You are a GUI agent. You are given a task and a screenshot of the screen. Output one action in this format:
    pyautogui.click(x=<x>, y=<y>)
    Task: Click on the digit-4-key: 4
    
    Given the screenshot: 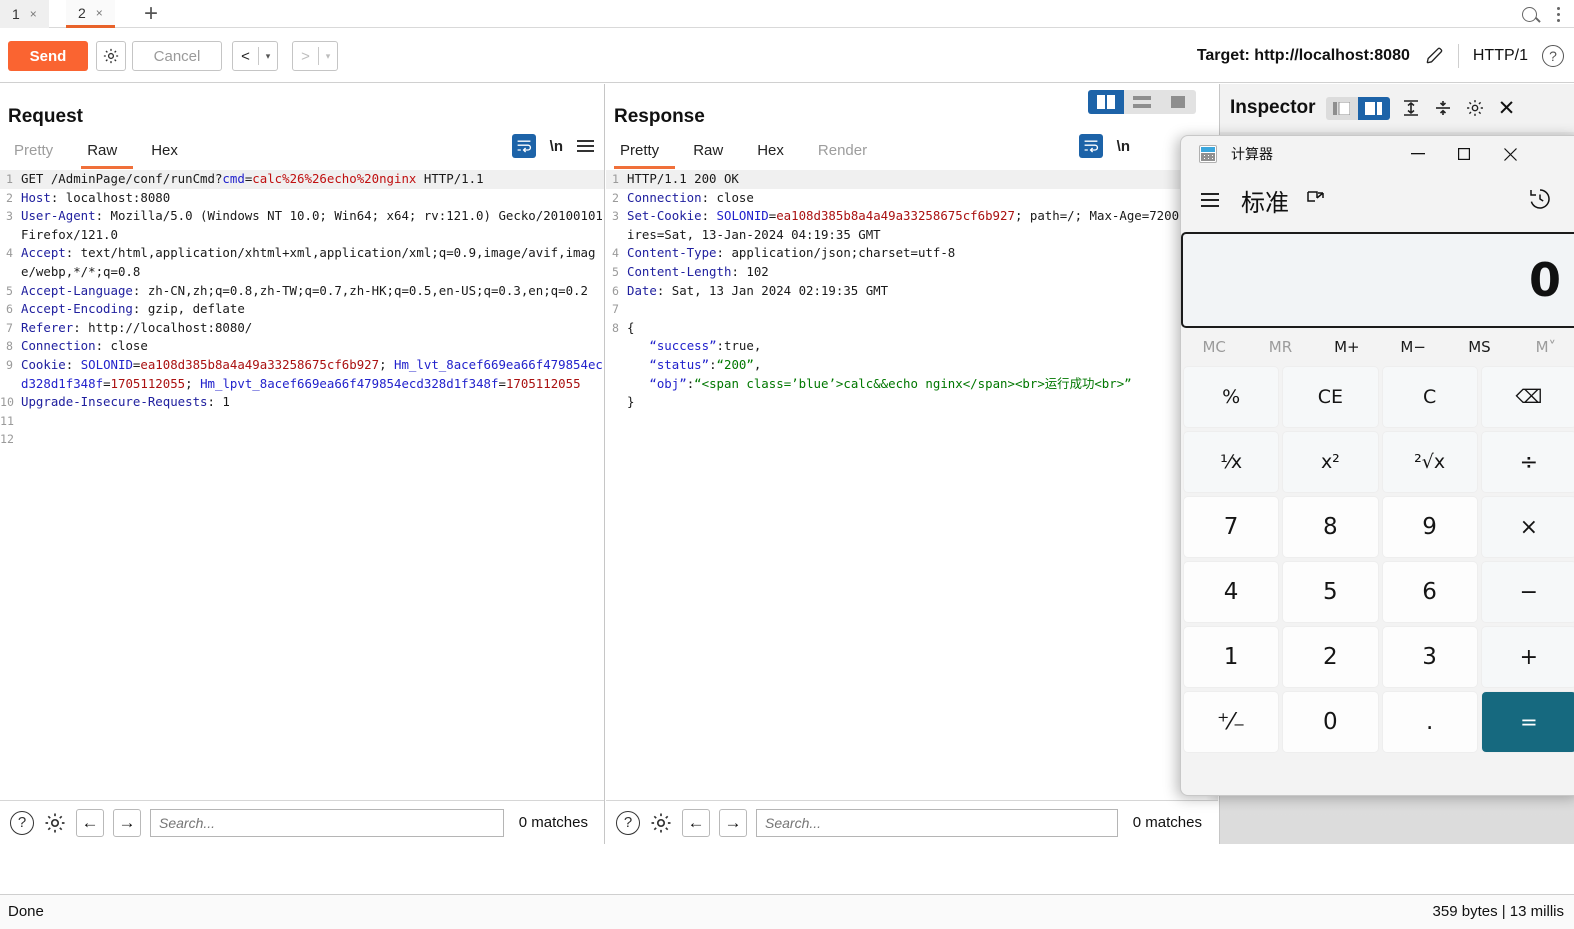 What is the action you would take?
    pyautogui.click(x=1231, y=592)
    